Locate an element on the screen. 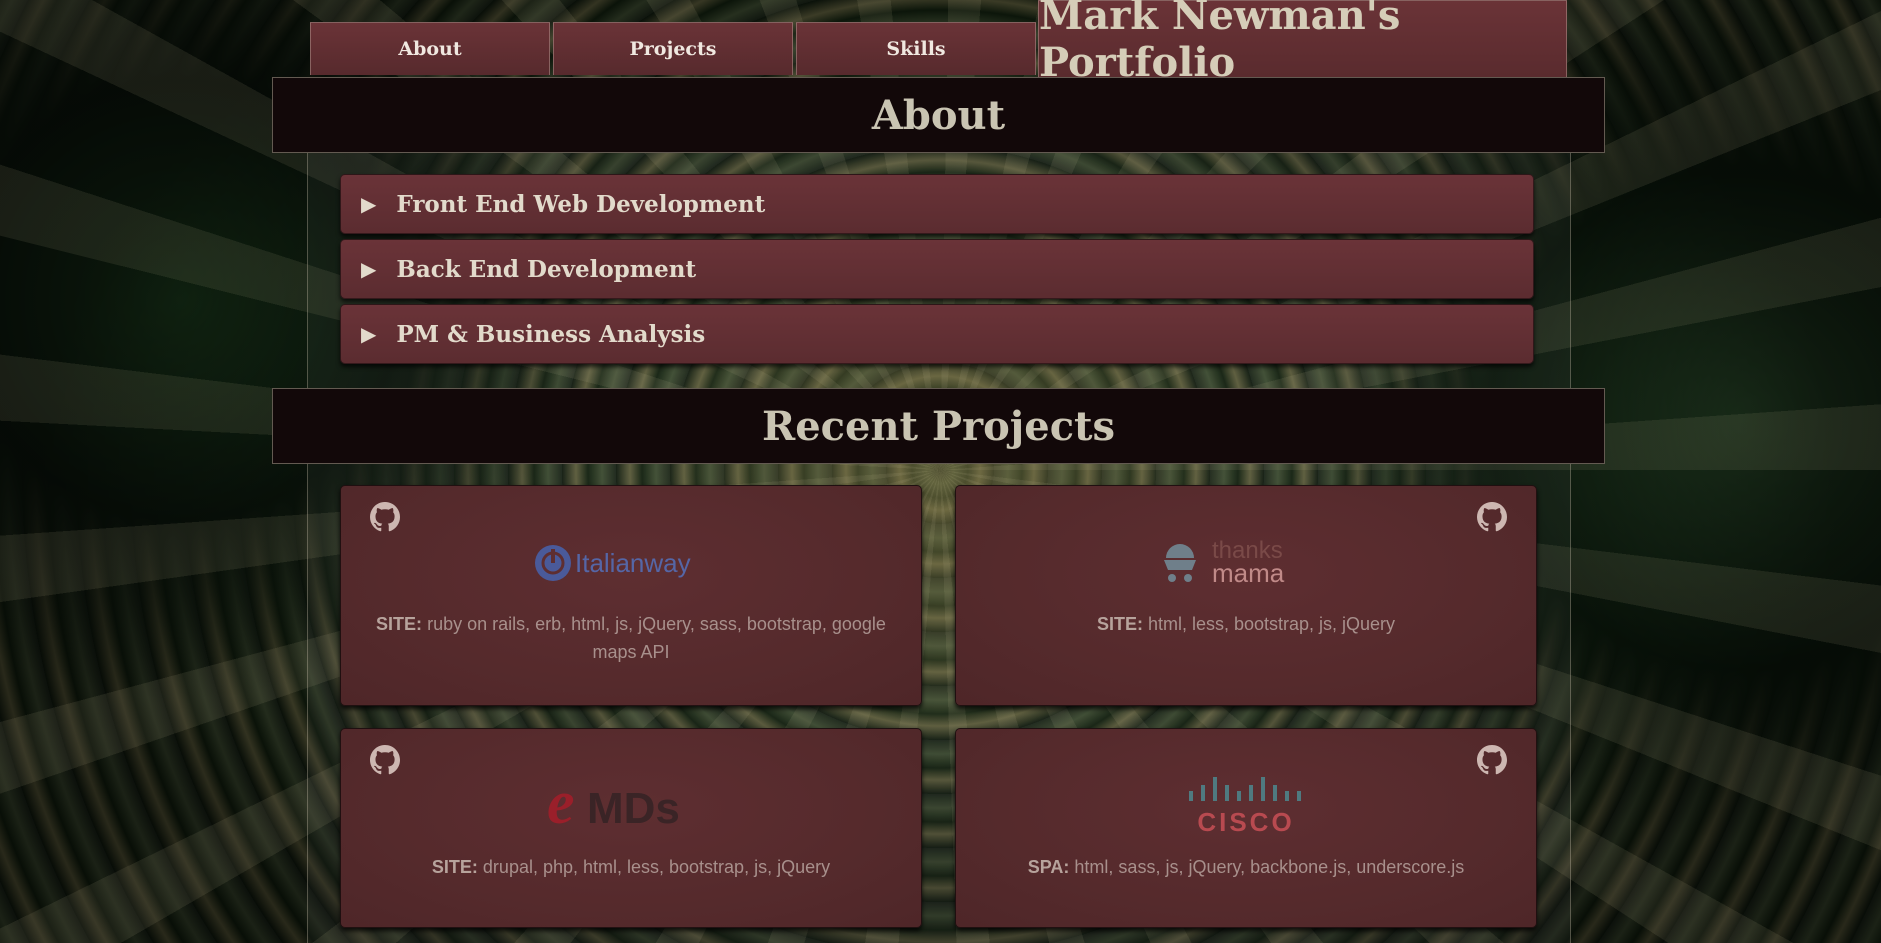 Image resolution: width=1881 pixels, height=943 pixels. svg-text: e is located at coordinates (561, 803).